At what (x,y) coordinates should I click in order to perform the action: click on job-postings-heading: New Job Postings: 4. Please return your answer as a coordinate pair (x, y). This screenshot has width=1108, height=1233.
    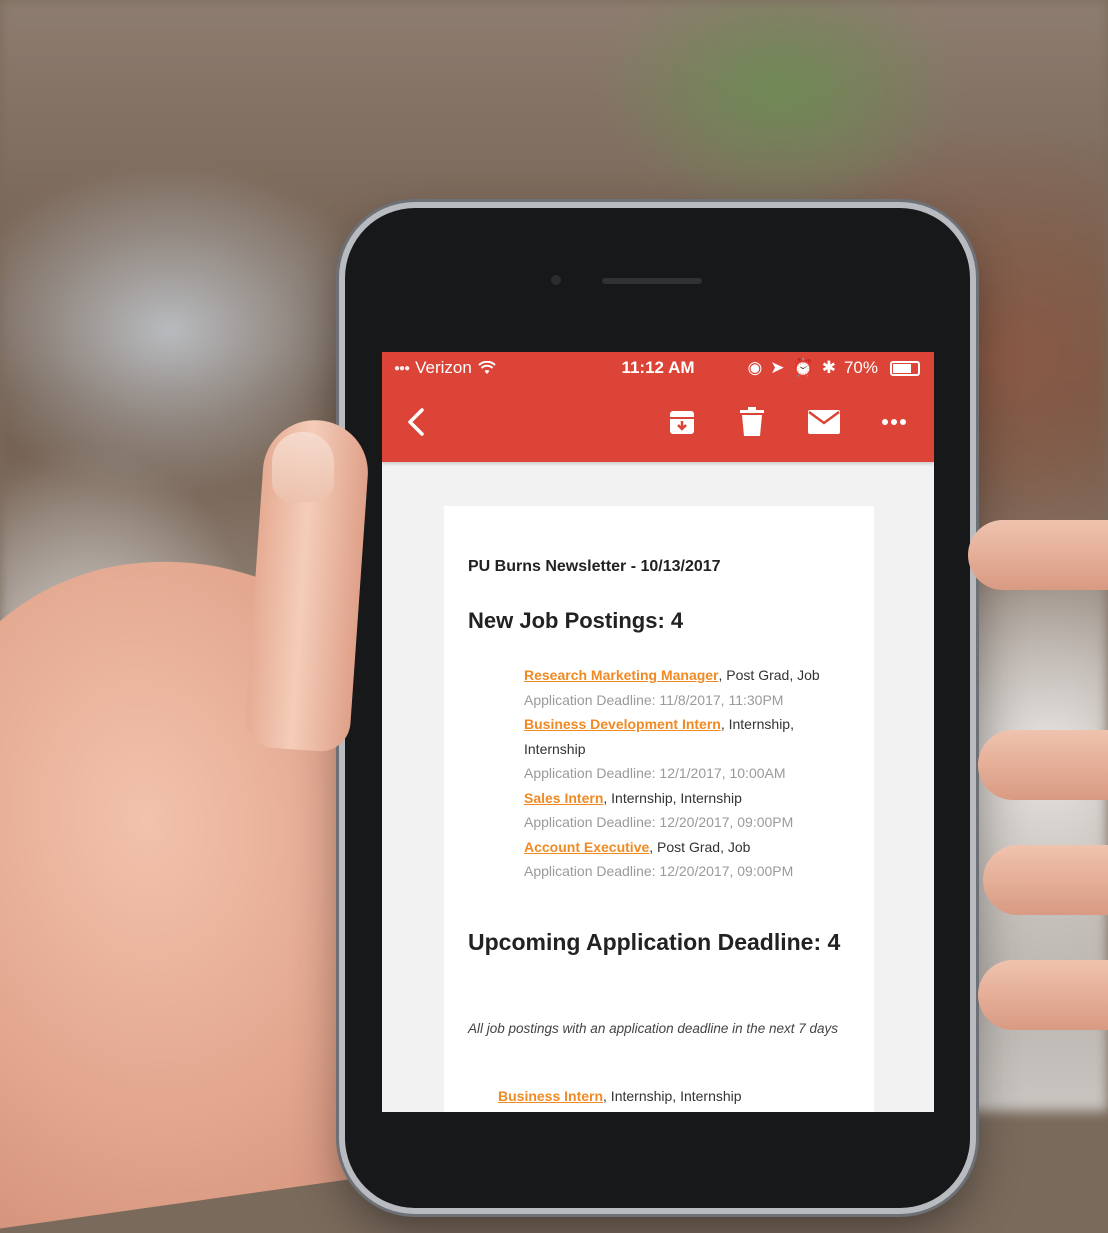
    Looking at the image, I should click on (576, 620).